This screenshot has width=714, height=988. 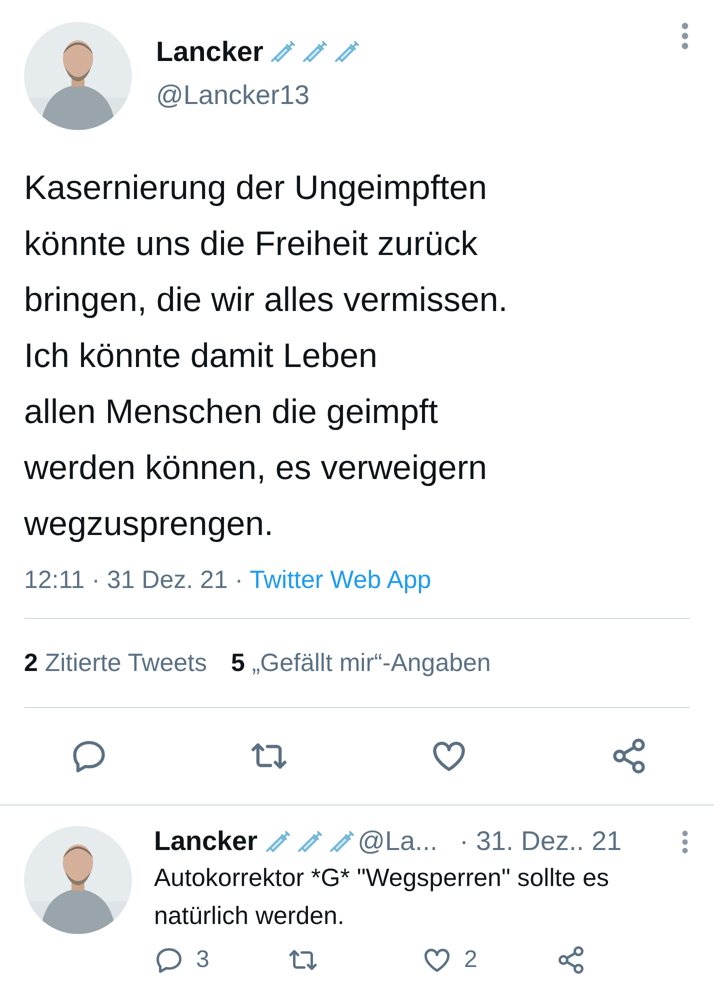 I want to click on source-link: Twitter Web App, so click(x=341, y=580).